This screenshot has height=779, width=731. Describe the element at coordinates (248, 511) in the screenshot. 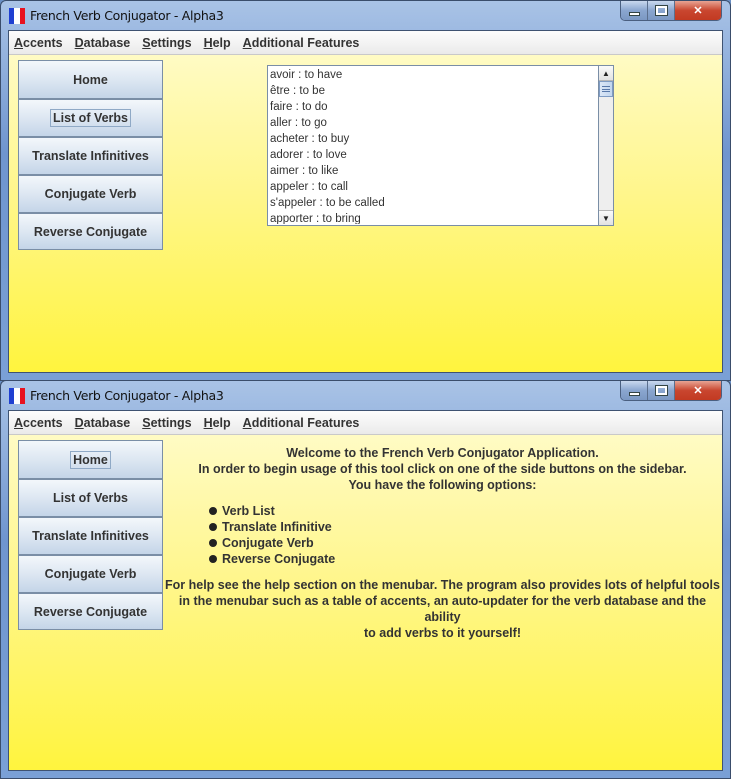

I see `option-label: Verb List` at that location.